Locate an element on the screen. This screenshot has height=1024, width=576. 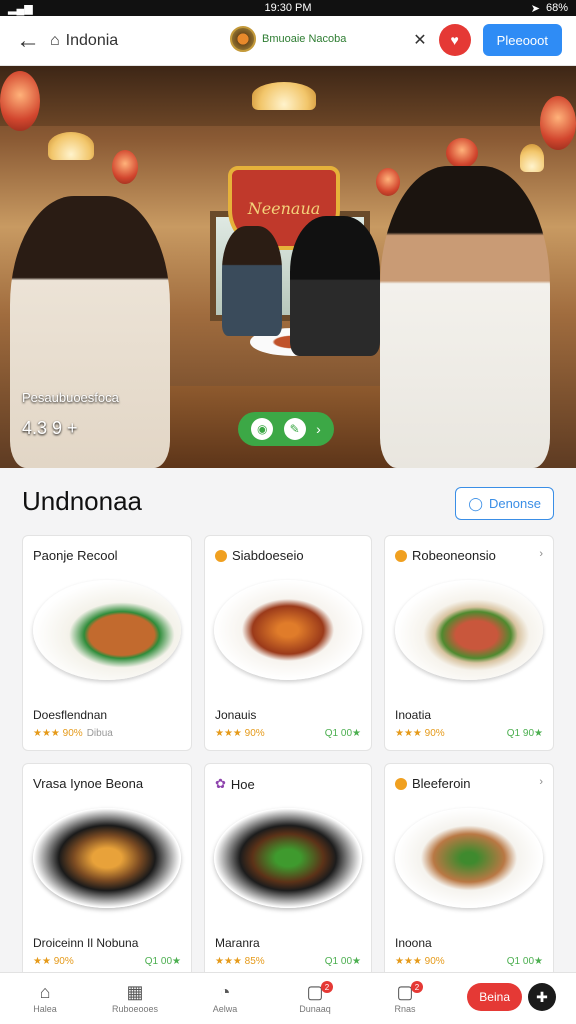
food-card: Bleeferoin › Inoona ★★★ 90% Q1 00★ is located at coordinates (469, 871).